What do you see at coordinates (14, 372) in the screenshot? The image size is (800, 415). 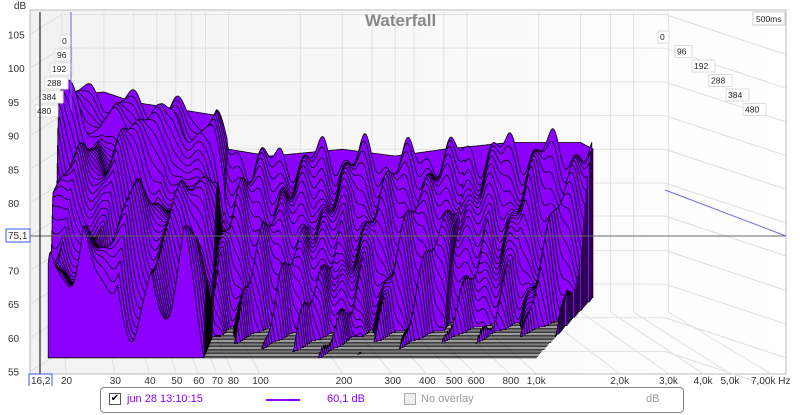 I see `y-tick-label: 55` at bounding box center [14, 372].